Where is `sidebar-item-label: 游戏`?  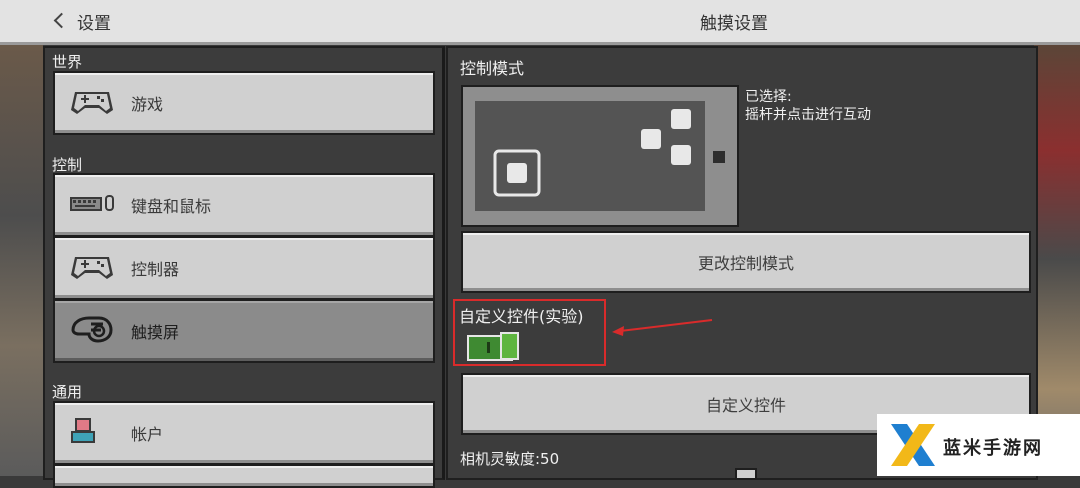
sidebar-item-label: 游戏 is located at coordinates (147, 104).